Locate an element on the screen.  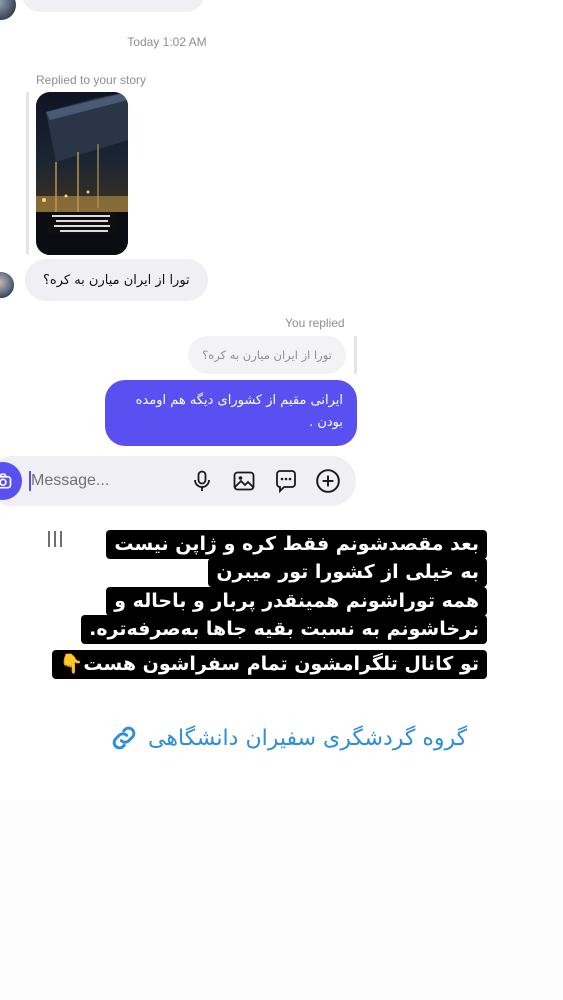
link-text: گروه گردشگری سفیران دانشگاهی is located at coordinates (307, 738).